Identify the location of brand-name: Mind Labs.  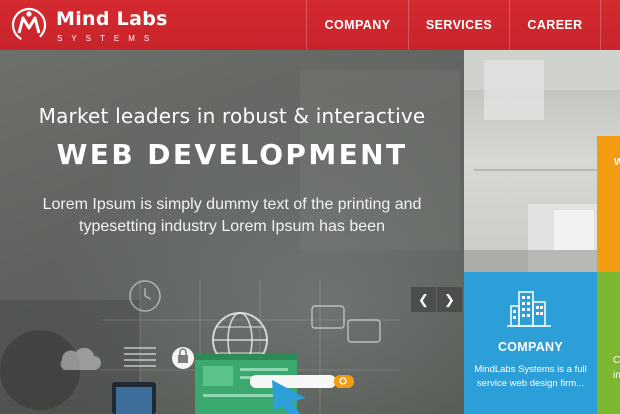
(112, 19).